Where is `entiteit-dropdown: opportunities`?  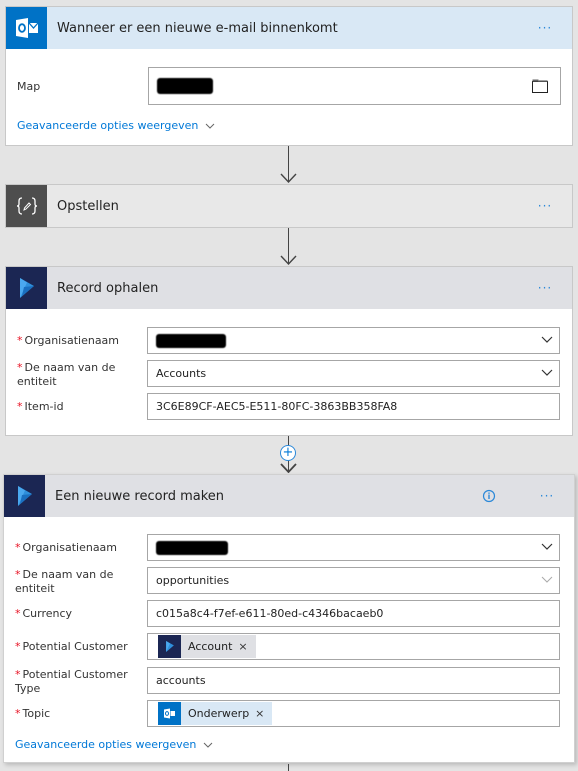
entiteit-dropdown: opportunities is located at coordinates (353, 580).